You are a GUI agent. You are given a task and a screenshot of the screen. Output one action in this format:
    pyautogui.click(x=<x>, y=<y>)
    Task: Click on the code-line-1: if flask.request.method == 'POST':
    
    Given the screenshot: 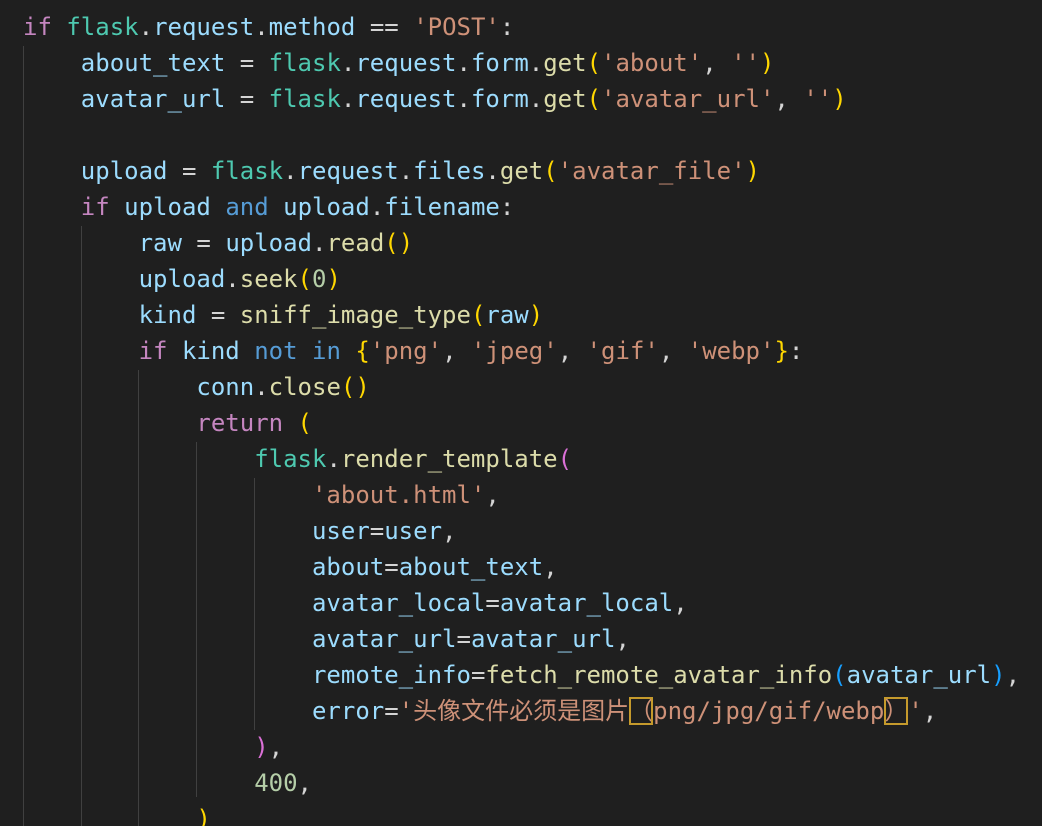 What is the action you would take?
    pyautogui.click(x=268, y=27)
    